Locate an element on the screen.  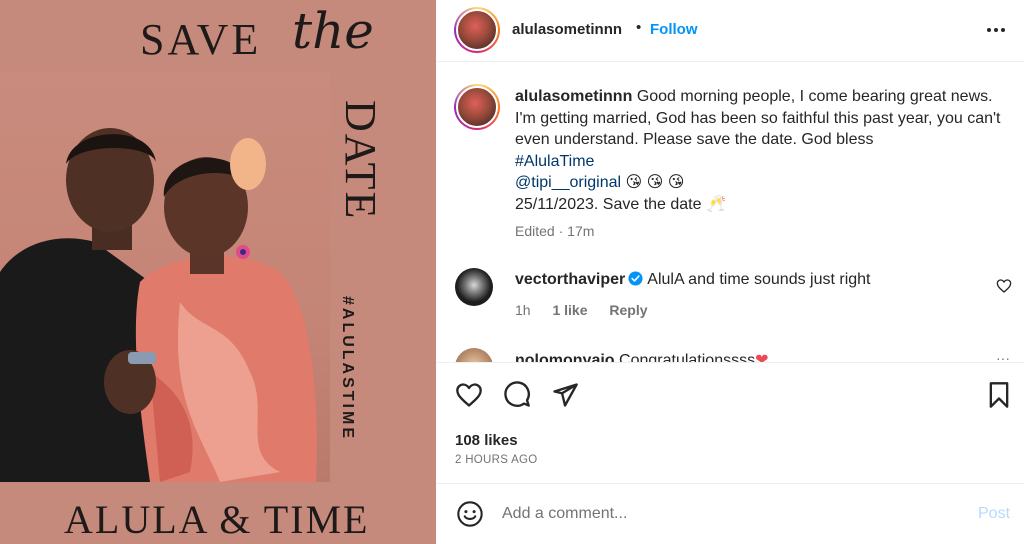
caption-hashtag: #AlulaTime is located at coordinates (554, 161).